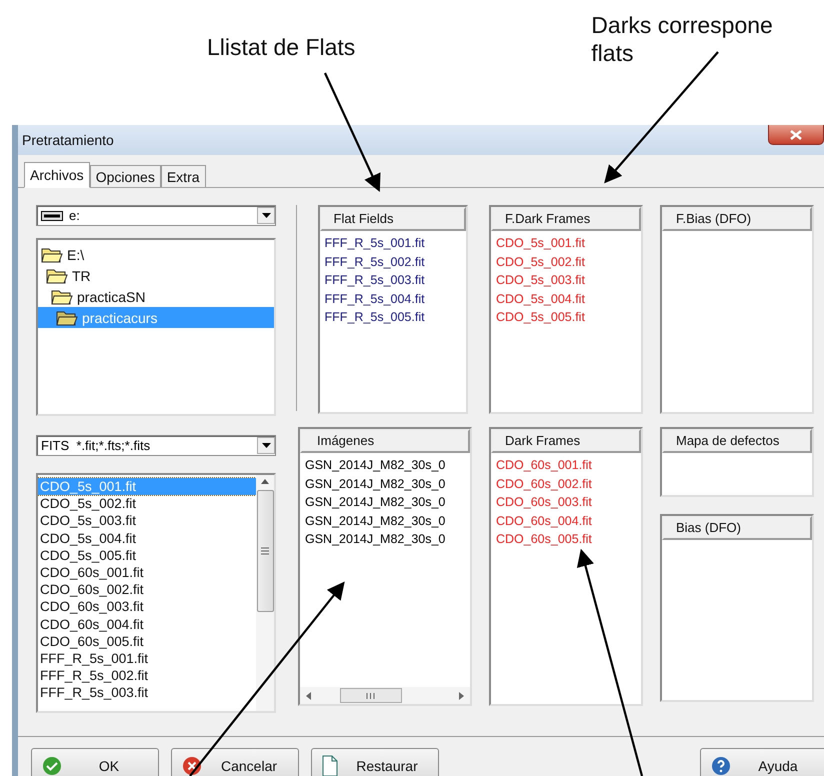 Image resolution: width=824 pixels, height=776 pixels. Describe the element at coordinates (57, 175) in the screenshot. I see `tab: Archivos` at that location.